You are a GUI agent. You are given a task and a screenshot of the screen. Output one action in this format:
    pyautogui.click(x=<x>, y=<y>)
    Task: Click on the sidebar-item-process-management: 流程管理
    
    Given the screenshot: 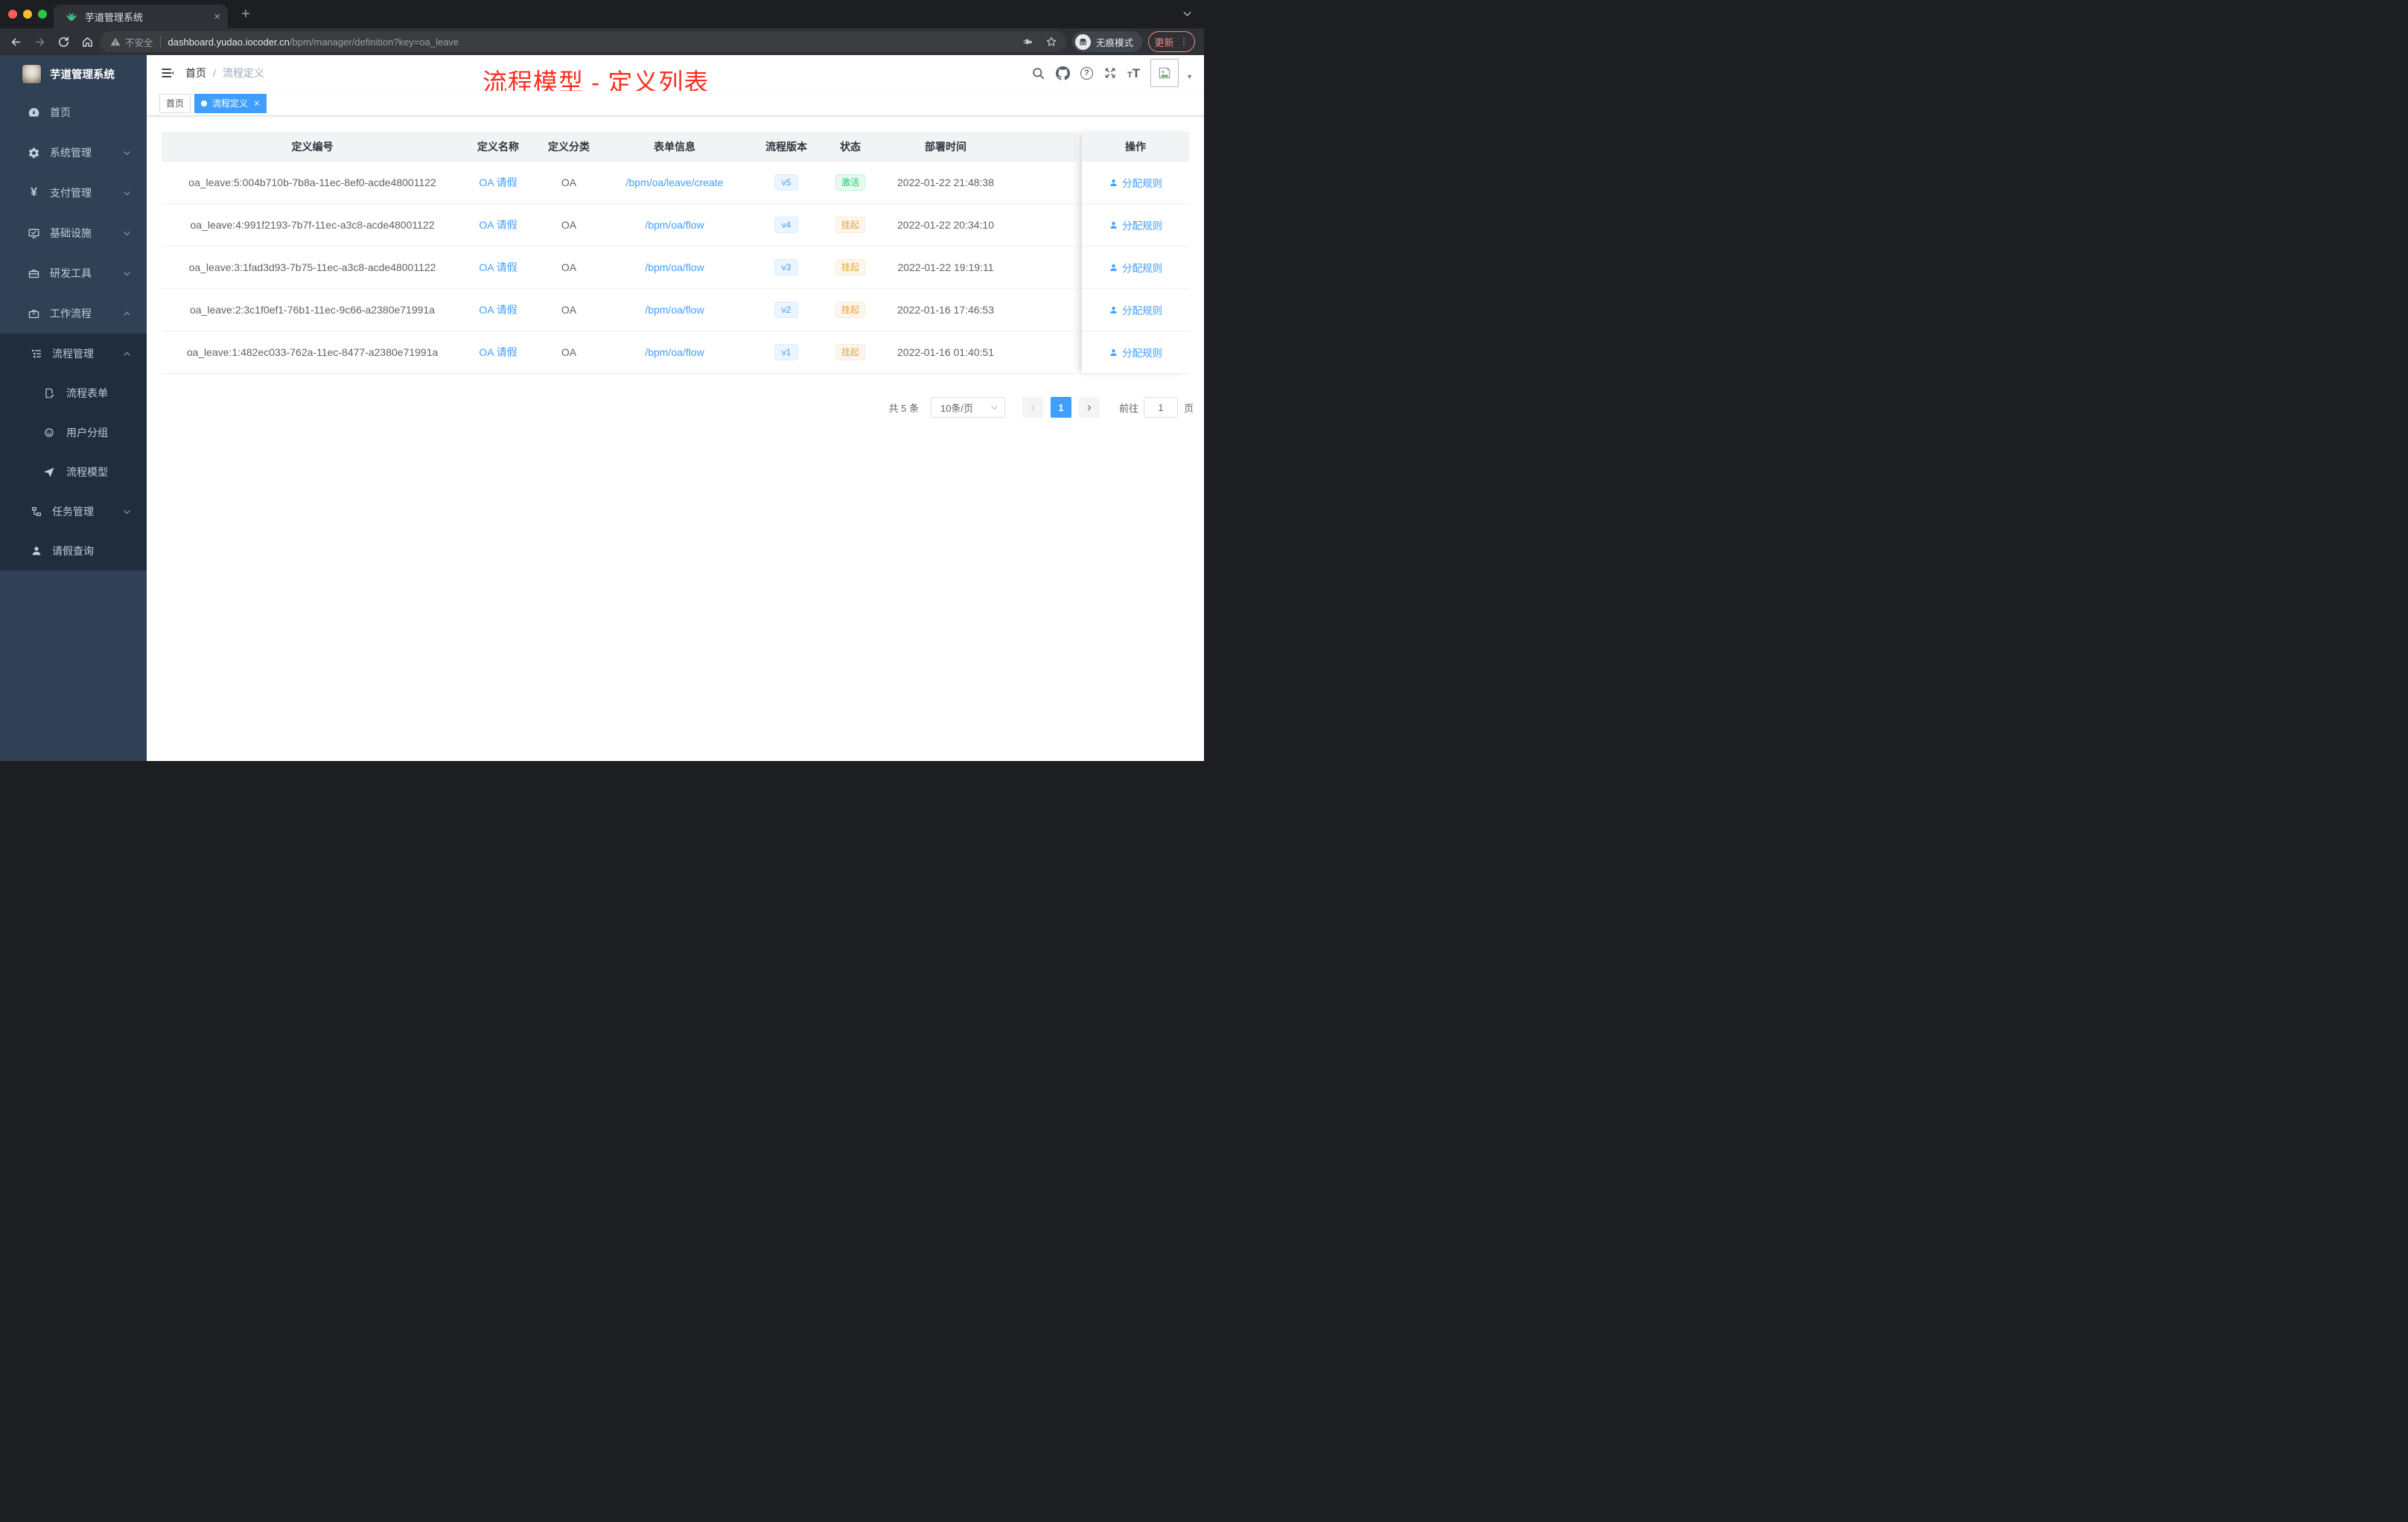 What is the action you would take?
    pyautogui.click(x=73, y=353)
    